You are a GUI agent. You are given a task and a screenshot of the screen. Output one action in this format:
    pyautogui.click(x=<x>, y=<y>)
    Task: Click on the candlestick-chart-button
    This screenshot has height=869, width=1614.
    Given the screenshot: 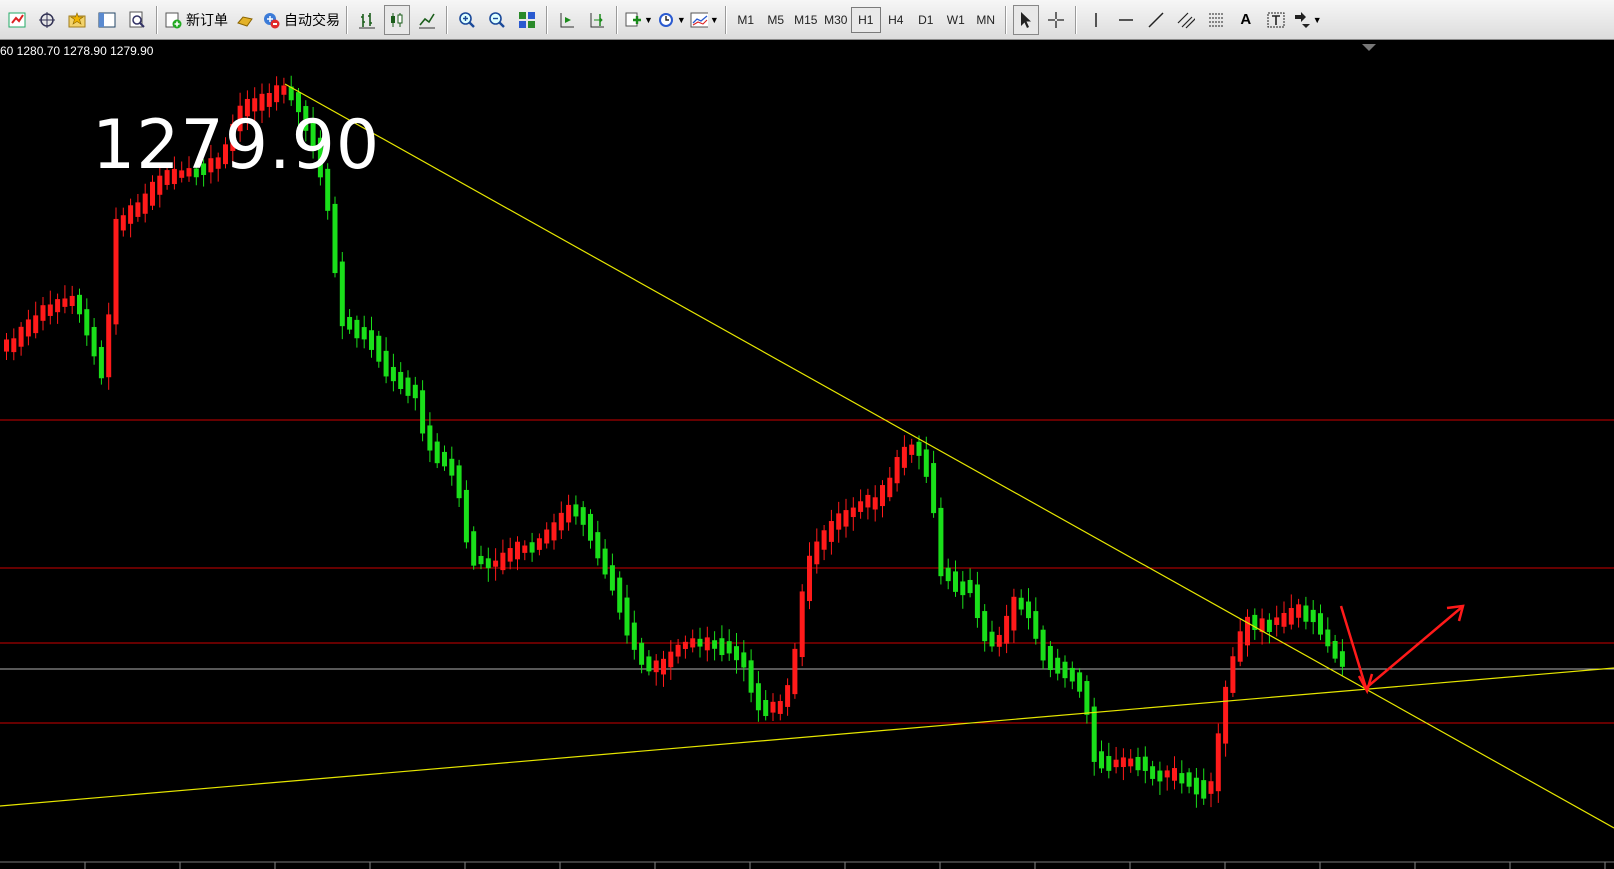 What is the action you would take?
    pyautogui.click(x=397, y=19)
    